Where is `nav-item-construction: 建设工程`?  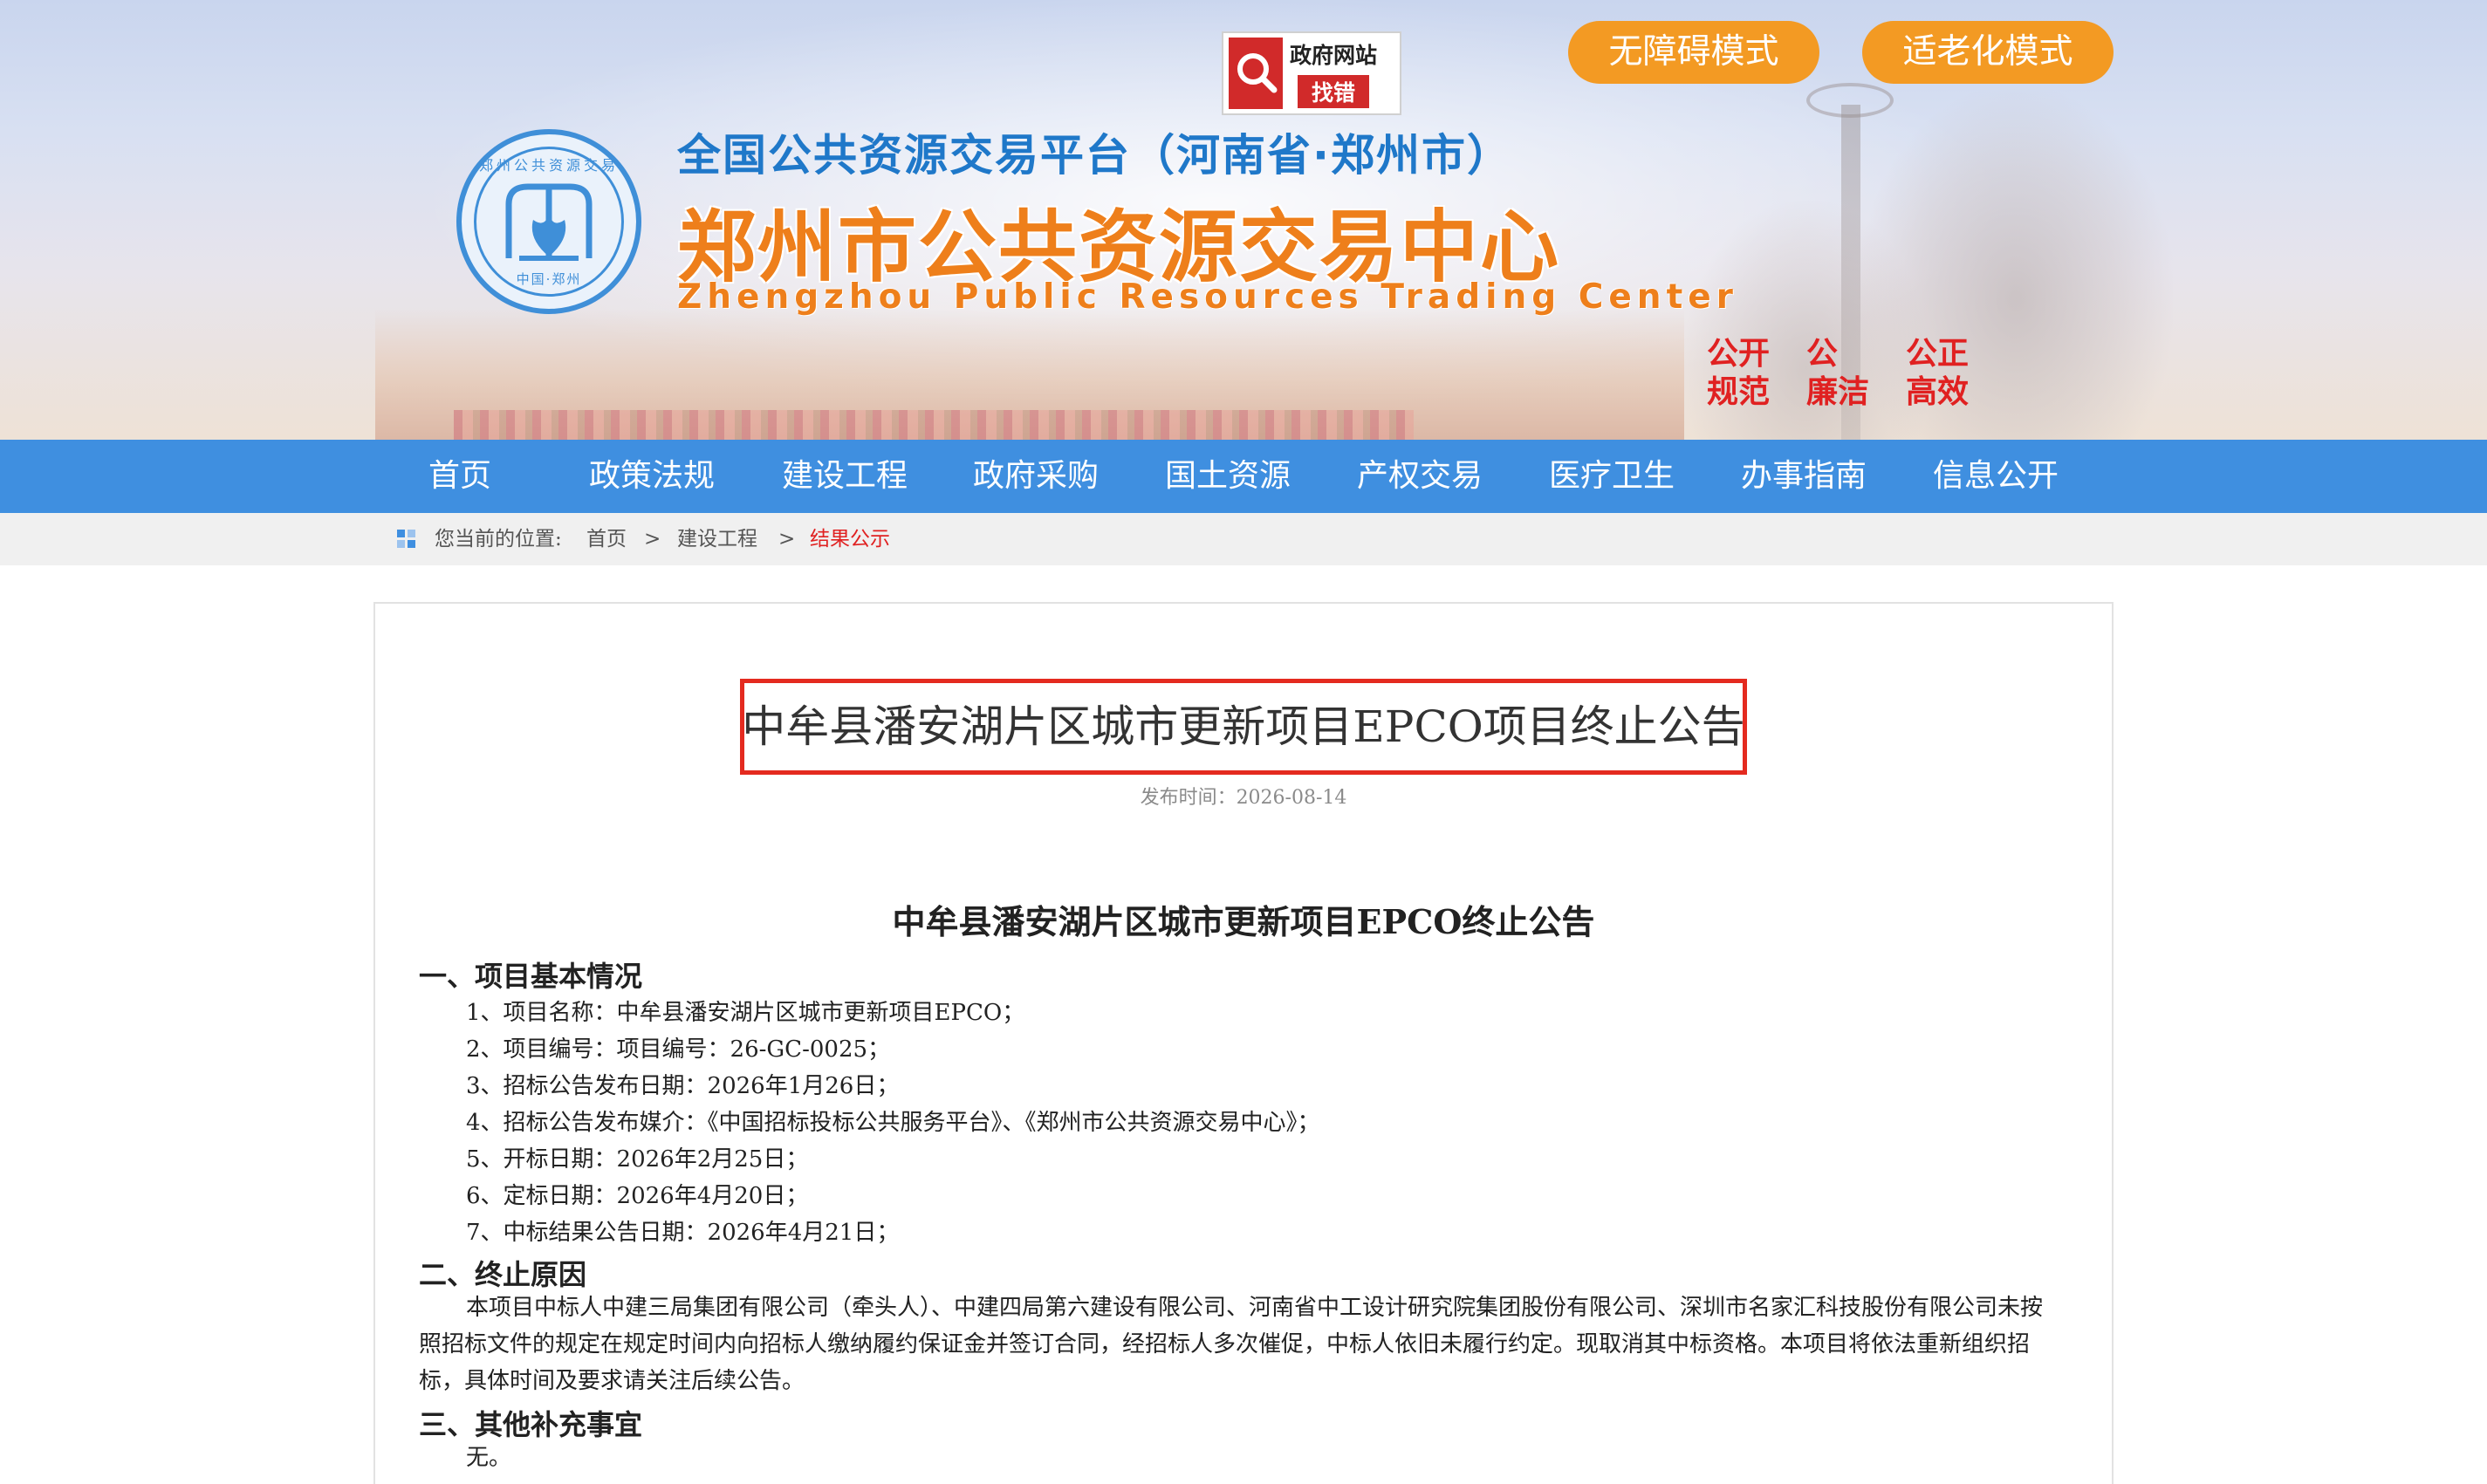 nav-item-construction: 建设工程 is located at coordinates (845, 476).